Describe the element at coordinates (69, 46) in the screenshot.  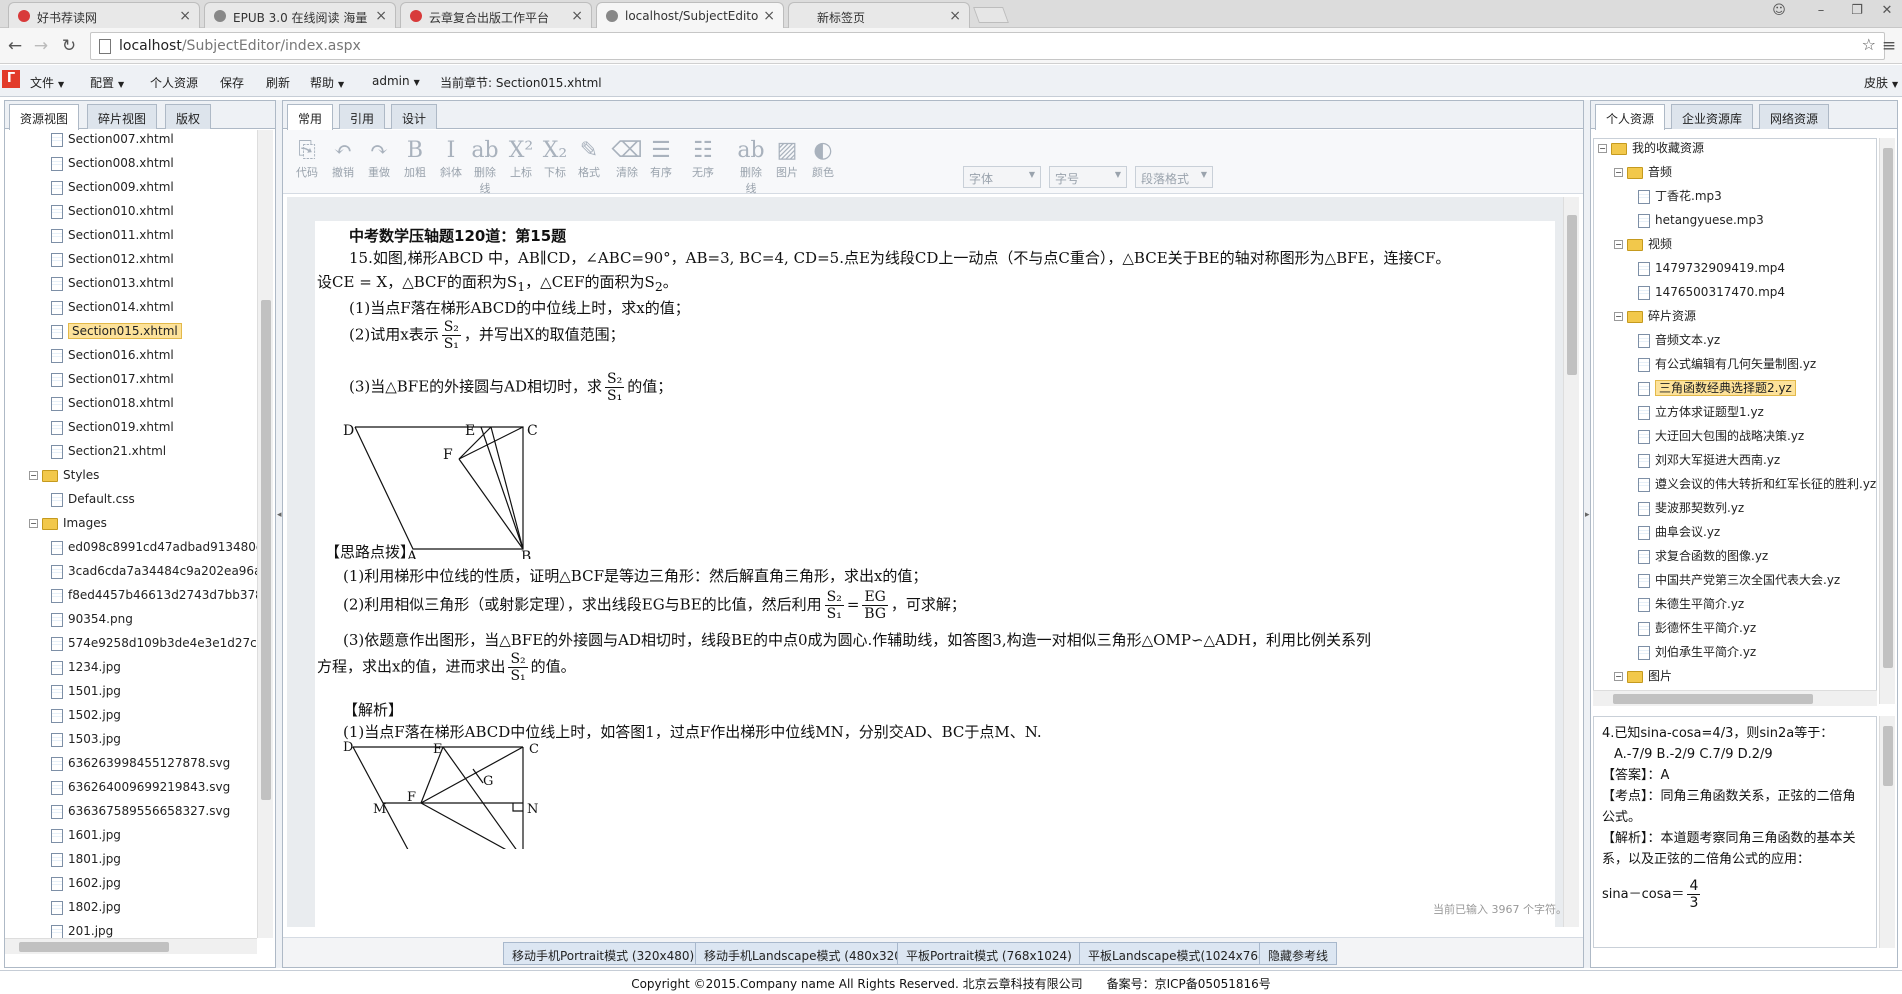
I see `reload-icon: ↻` at that location.